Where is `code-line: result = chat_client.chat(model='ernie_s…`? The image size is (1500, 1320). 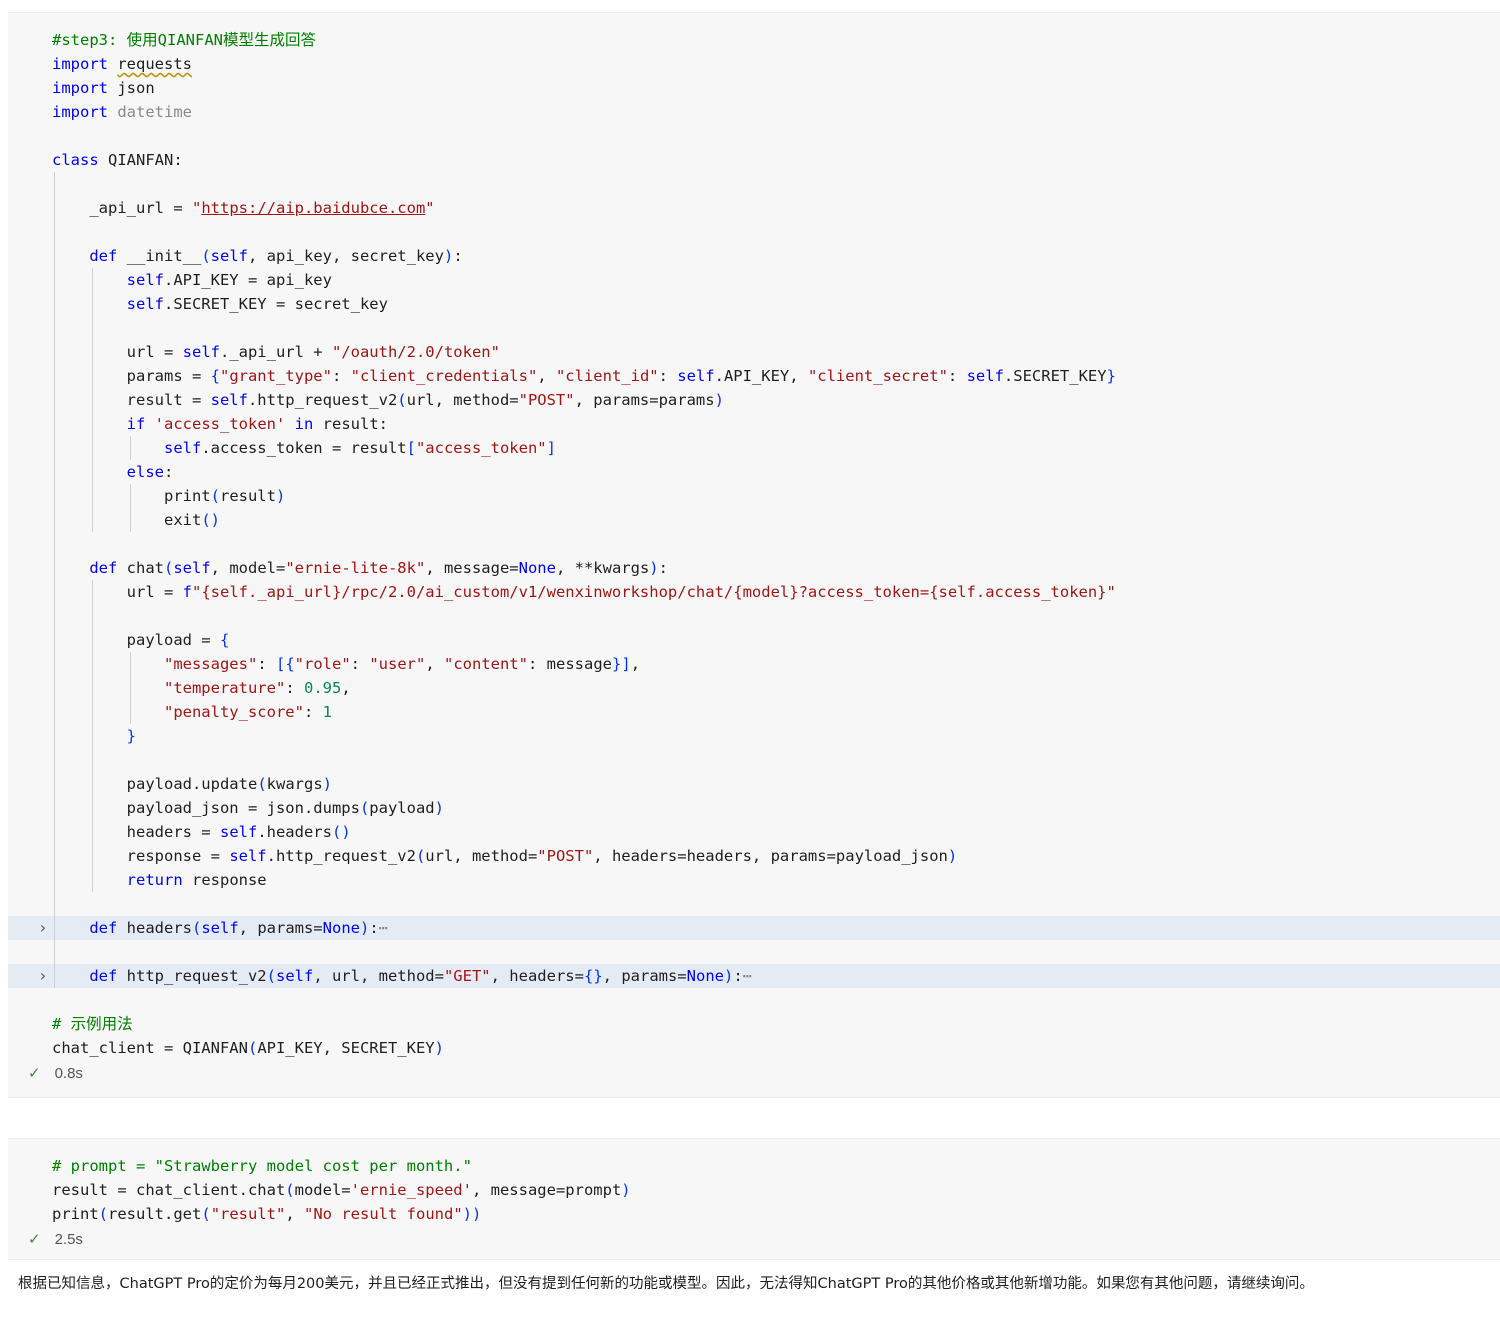 code-line: result = chat_client.chat(model='ernie_s… is located at coordinates (754, 1190).